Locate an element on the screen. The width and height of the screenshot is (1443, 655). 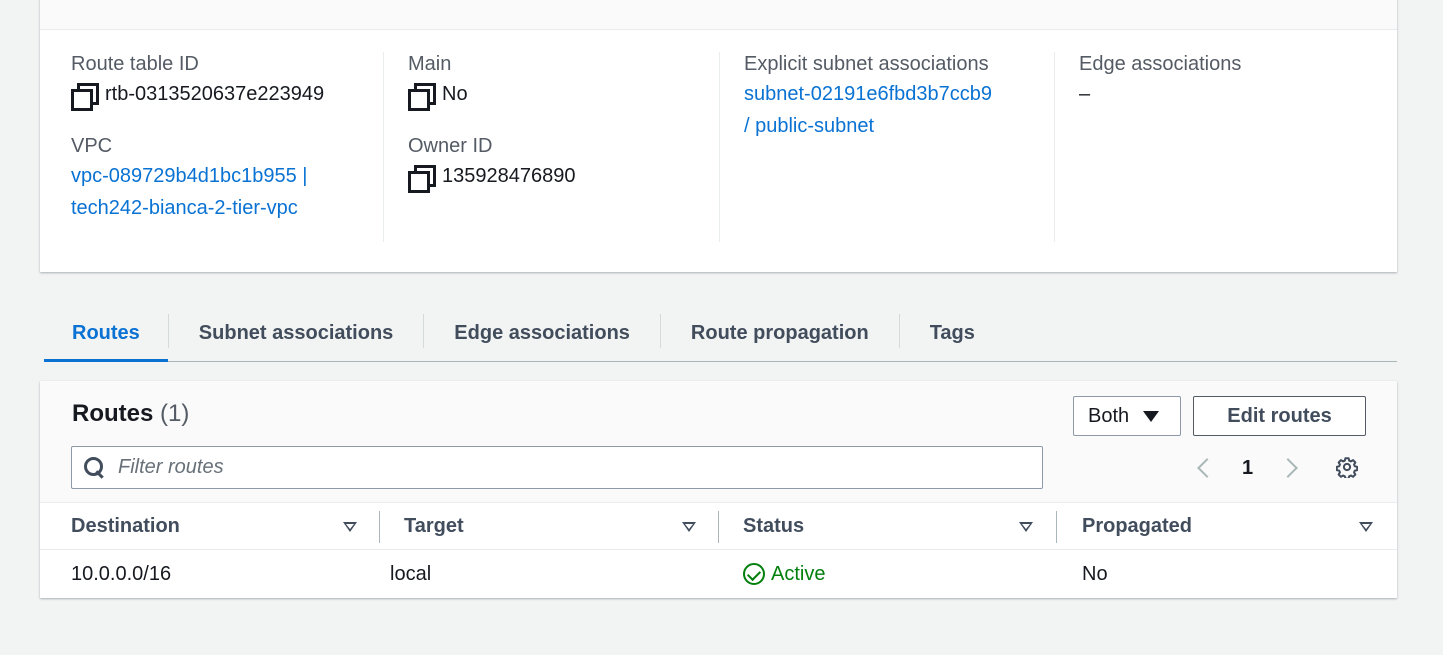
details-column-4: Edge associations – is located at coordinates (1204, 147).